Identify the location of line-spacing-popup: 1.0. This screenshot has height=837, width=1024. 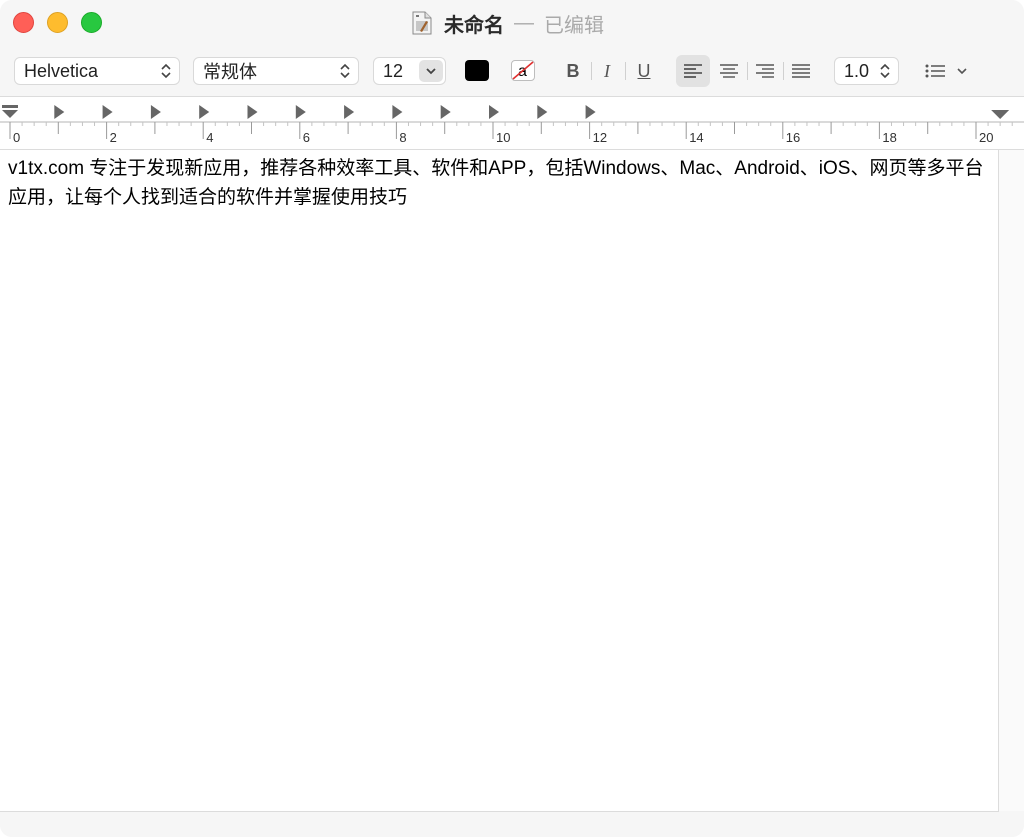
(866, 71).